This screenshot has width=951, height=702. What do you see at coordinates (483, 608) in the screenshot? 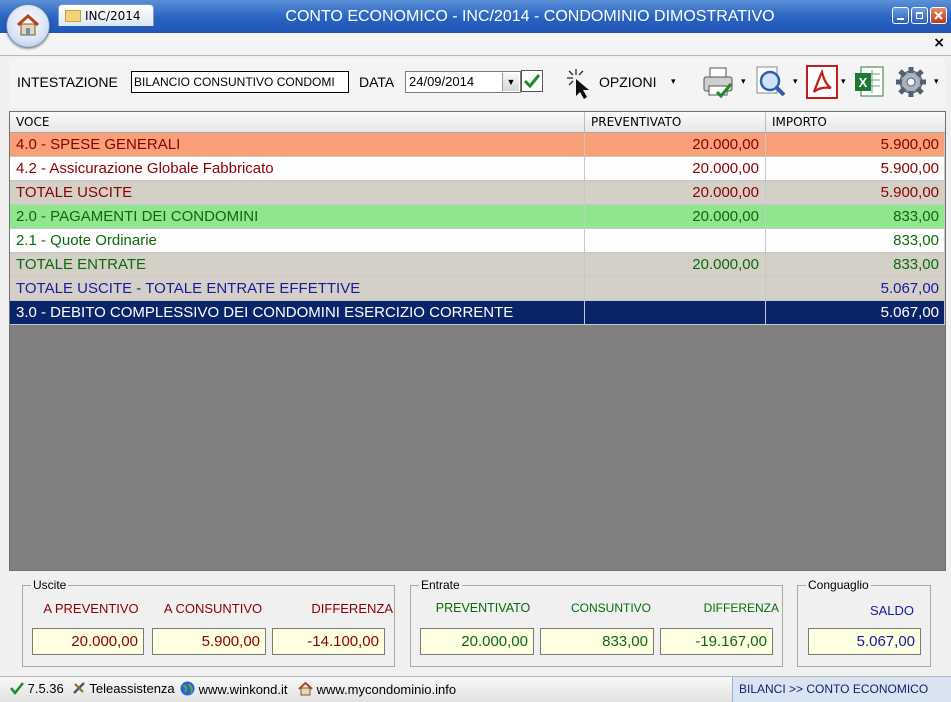
I see `entrate-preventivato-label: PREVENTIVATO` at bounding box center [483, 608].